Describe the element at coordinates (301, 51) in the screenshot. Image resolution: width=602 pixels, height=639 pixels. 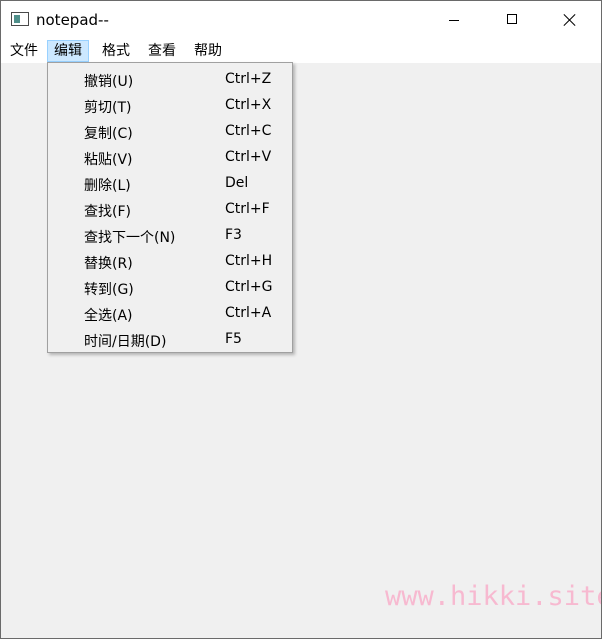
I see `menu-bar: 文件 编辑 格式 查看 帮助` at that location.